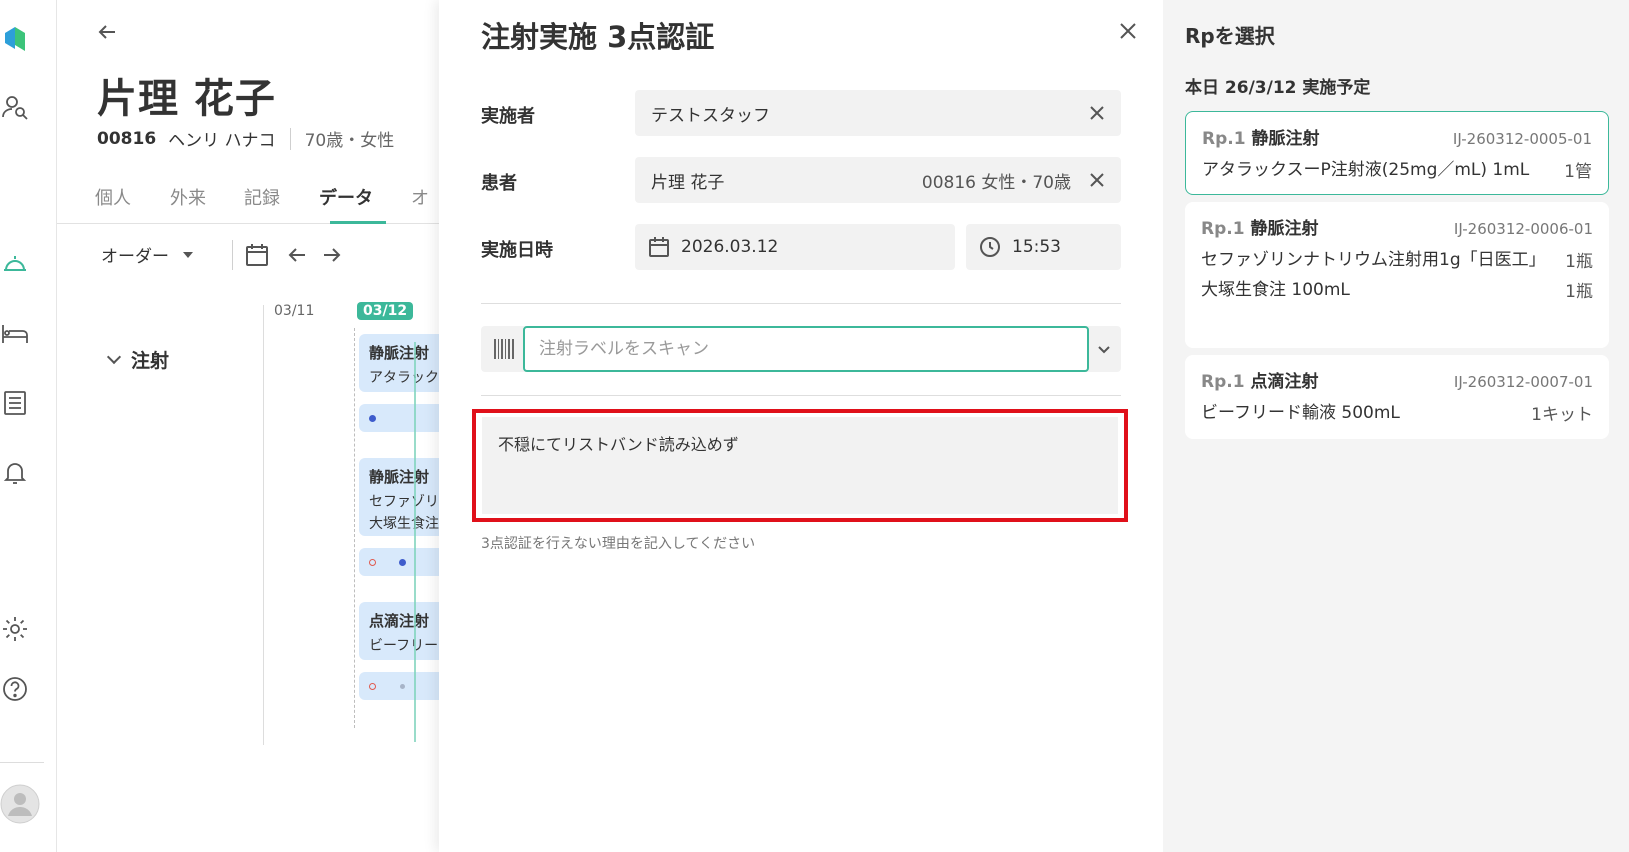  I want to click on scan-row, so click(801, 349).